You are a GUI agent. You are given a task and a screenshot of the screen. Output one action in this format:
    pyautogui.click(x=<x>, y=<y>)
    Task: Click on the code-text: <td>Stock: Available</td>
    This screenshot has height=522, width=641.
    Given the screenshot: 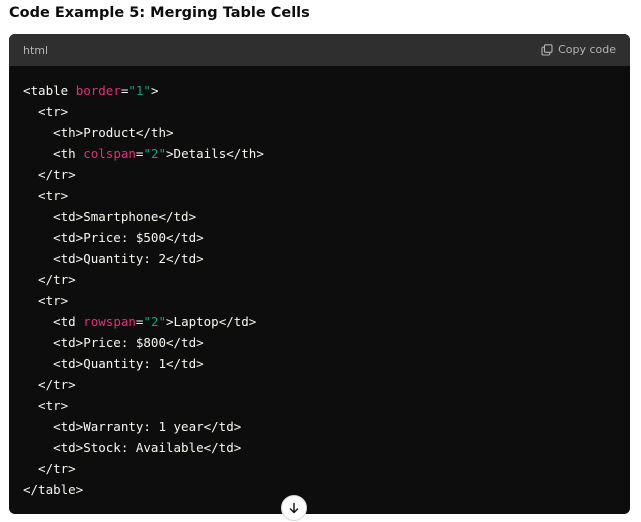 What is the action you would take?
    pyautogui.click(x=132, y=447)
    